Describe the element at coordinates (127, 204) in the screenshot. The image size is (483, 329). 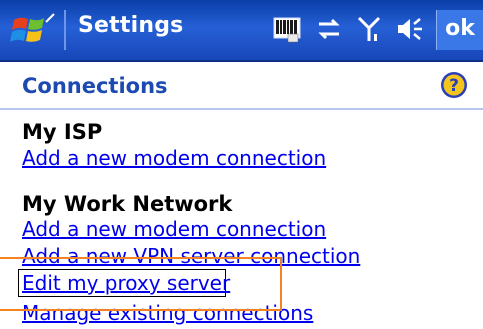
I see `group-title-work-network: My Work Network` at that location.